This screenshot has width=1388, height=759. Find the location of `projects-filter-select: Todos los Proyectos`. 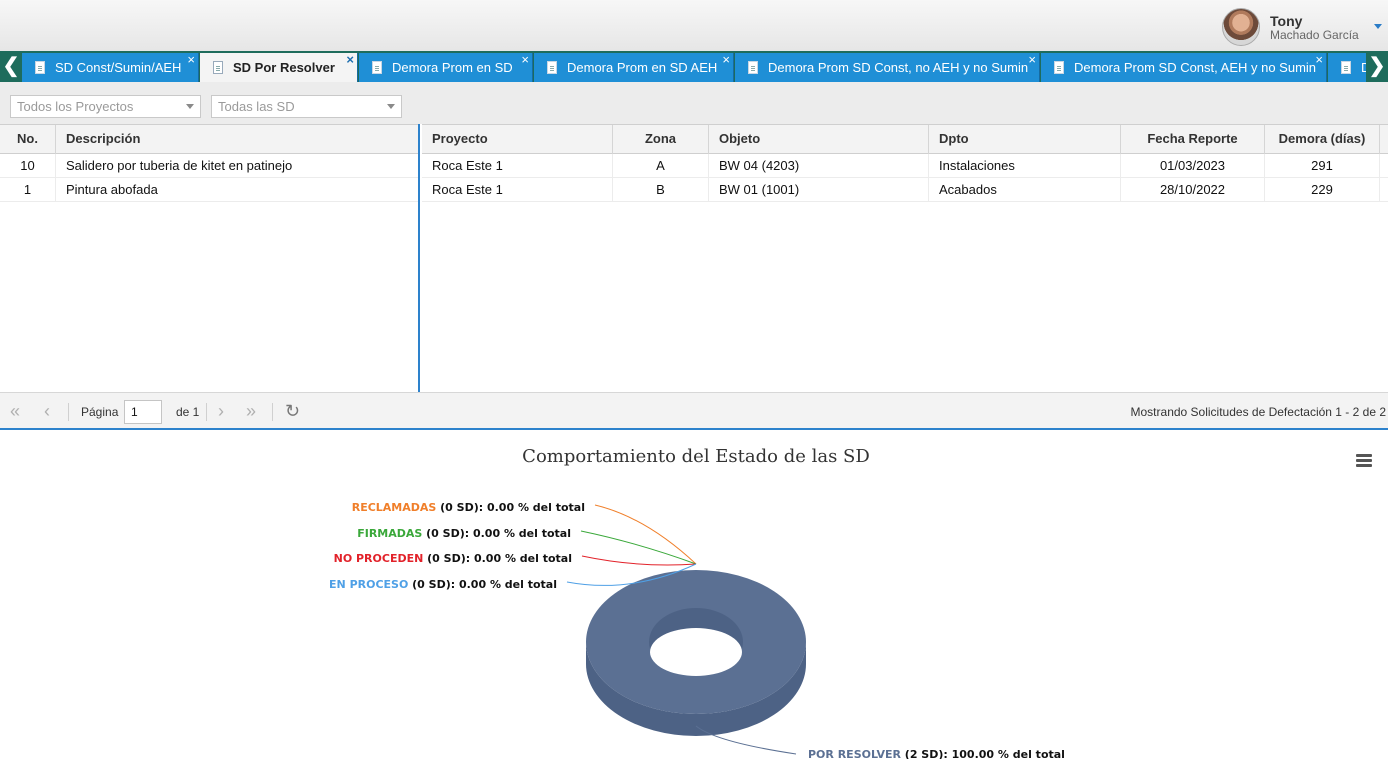

projects-filter-select: Todos los Proyectos is located at coordinates (105, 106).